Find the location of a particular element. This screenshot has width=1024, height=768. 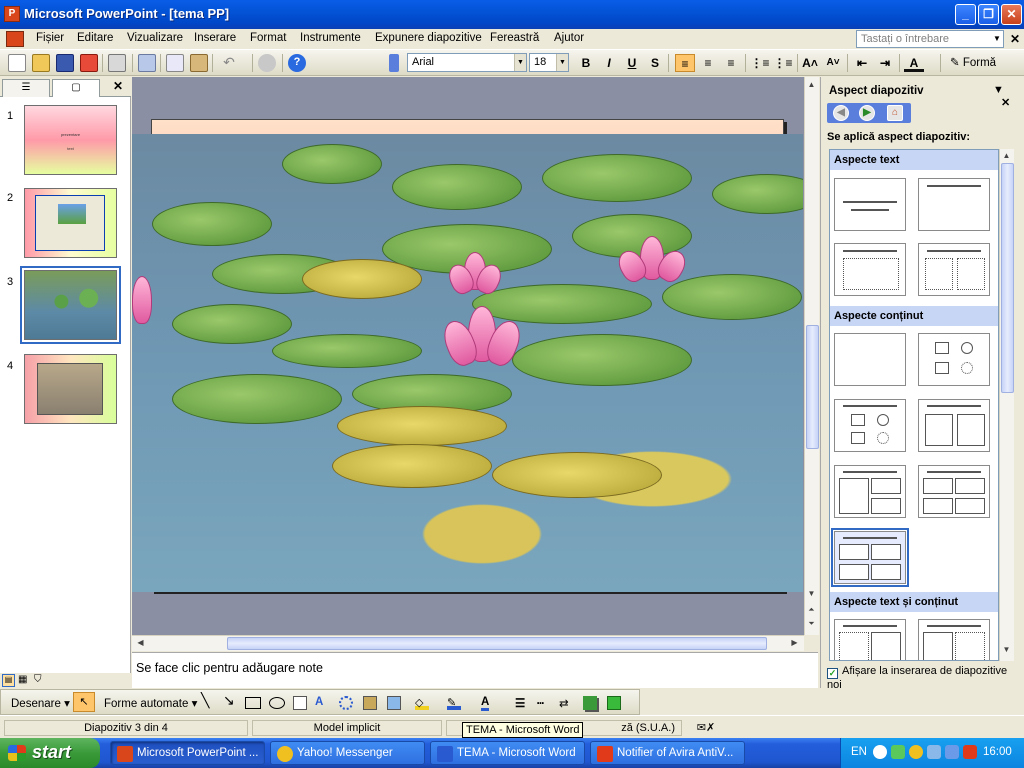

layout-blank is located at coordinates (870, 359).